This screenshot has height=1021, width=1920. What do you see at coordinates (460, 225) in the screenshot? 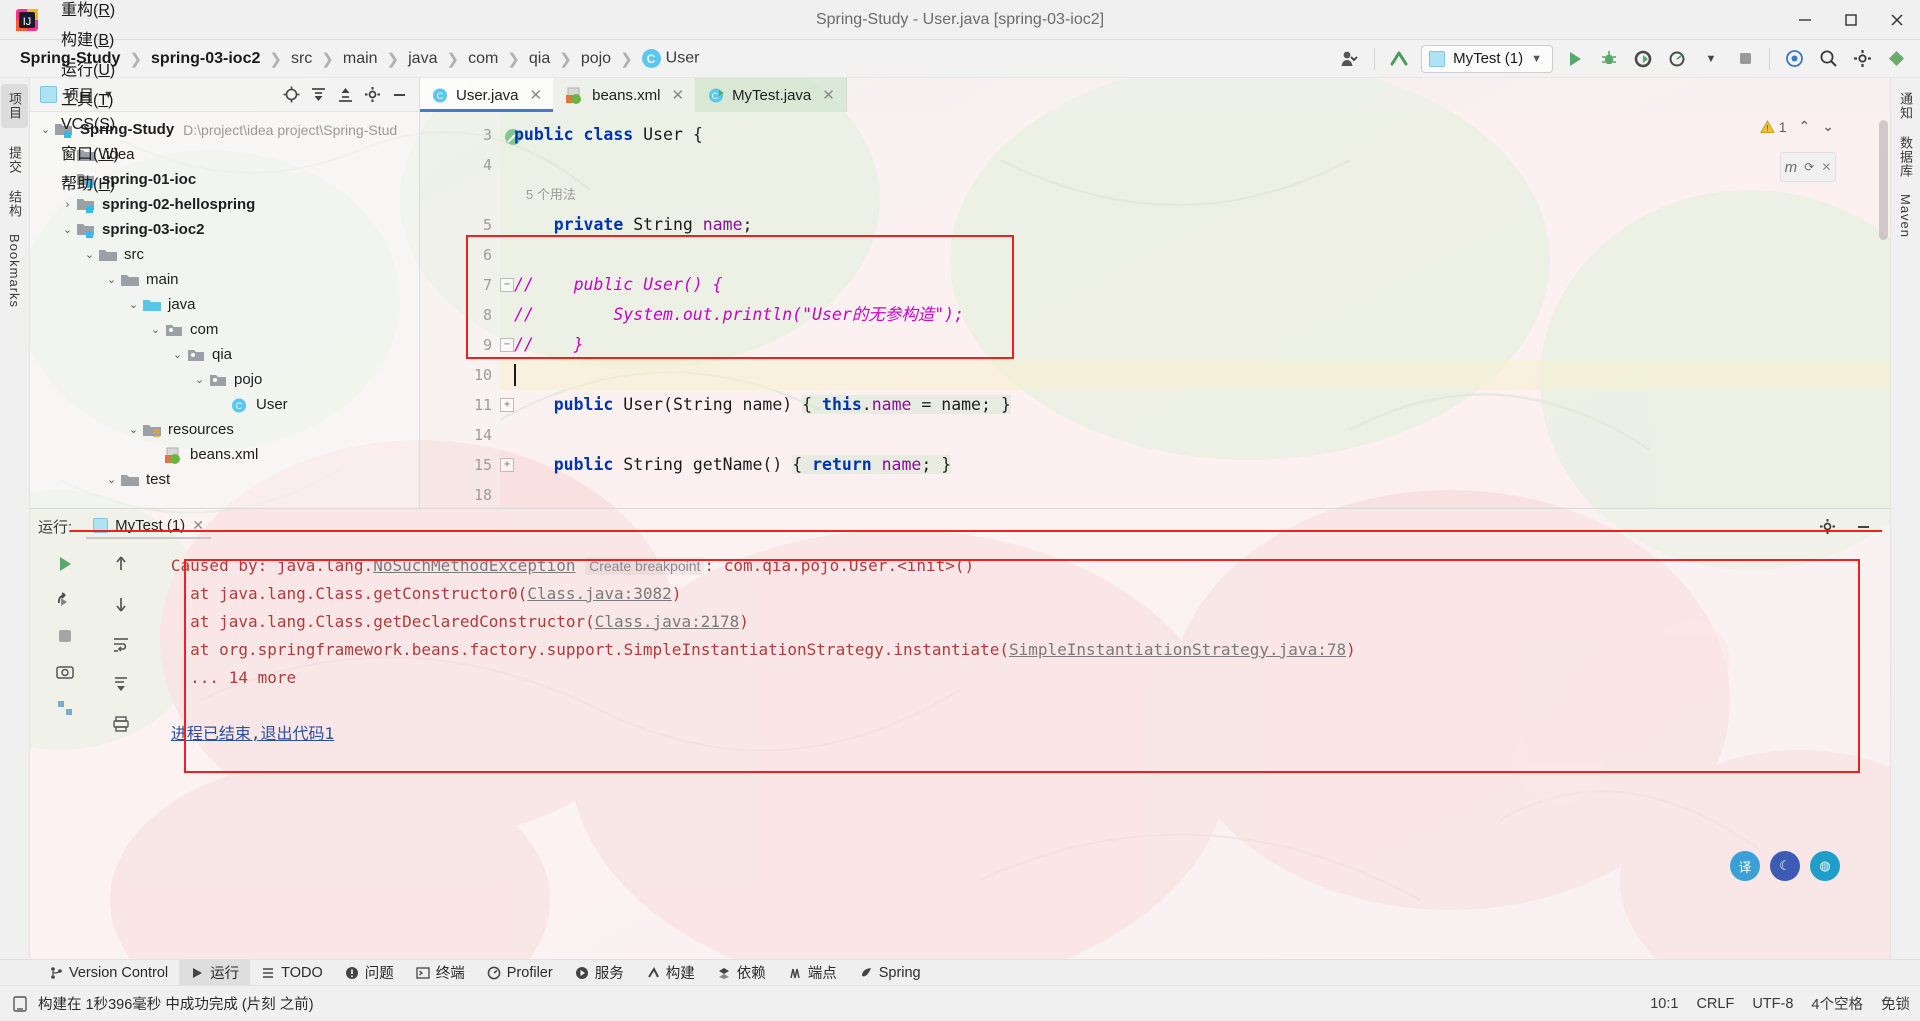
I see `gutter-line-number: 5` at bounding box center [460, 225].